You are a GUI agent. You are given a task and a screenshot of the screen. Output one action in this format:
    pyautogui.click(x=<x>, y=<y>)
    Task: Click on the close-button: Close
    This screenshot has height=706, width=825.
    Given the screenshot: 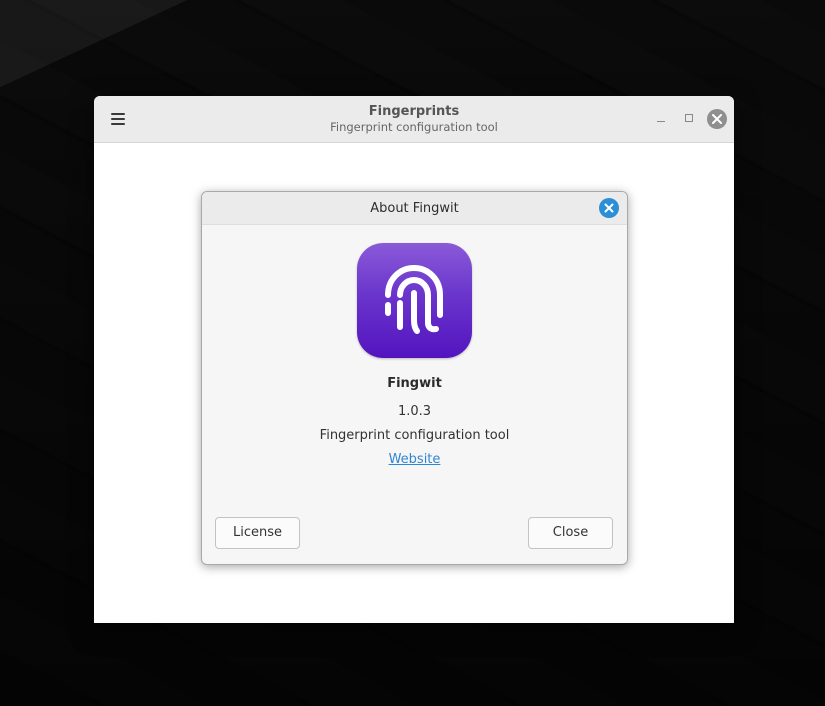 What is the action you would take?
    pyautogui.click(x=570, y=533)
    